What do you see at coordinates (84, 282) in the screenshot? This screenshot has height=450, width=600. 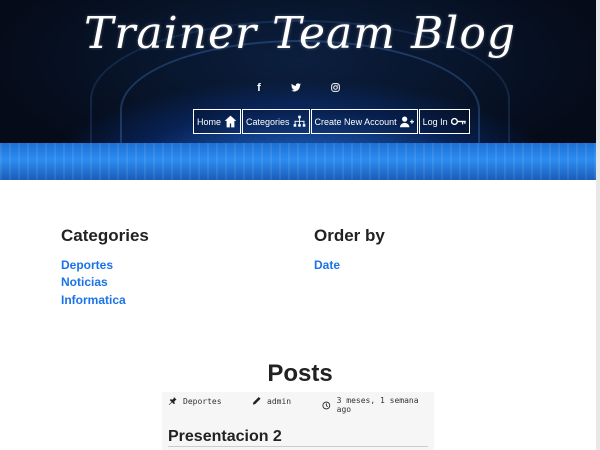 I see `category-link-noticias: Noticias` at bounding box center [84, 282].